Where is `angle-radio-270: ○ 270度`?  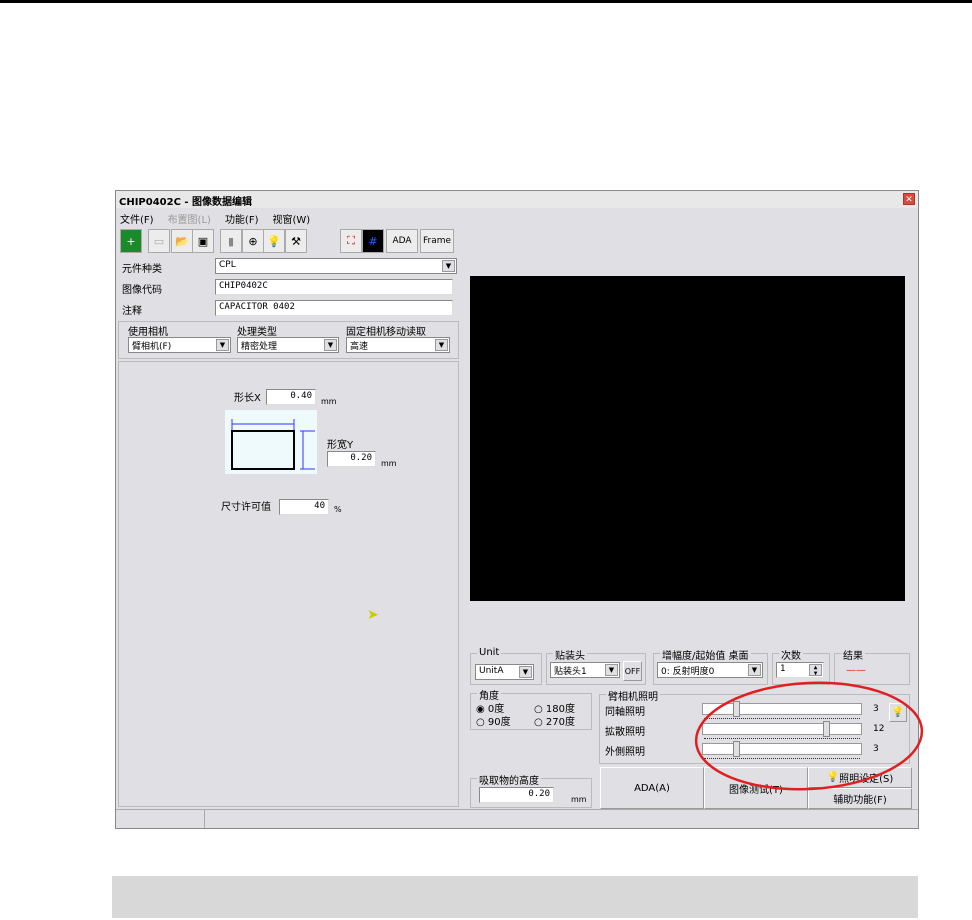
angle-radio-270: ○ 270度 is located at coordinates (554, 720).